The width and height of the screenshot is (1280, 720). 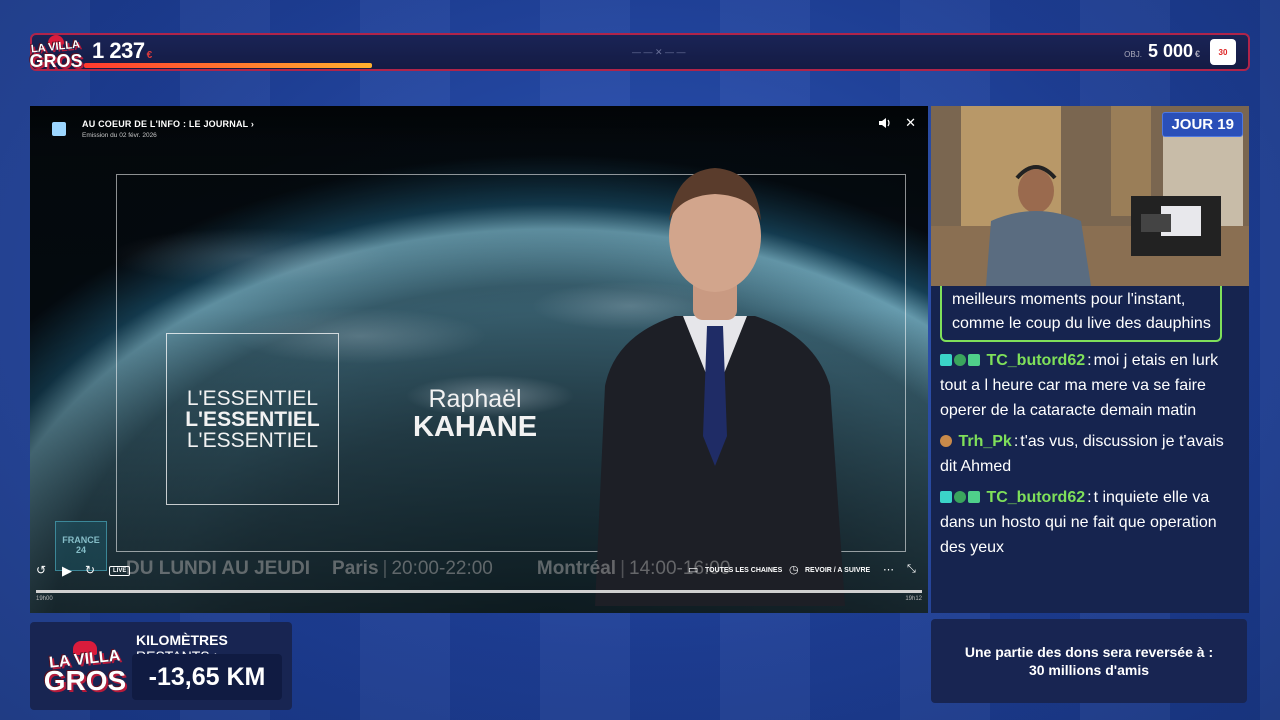 I want to click on more-icon: ⋯, so click(x=888, y=569).